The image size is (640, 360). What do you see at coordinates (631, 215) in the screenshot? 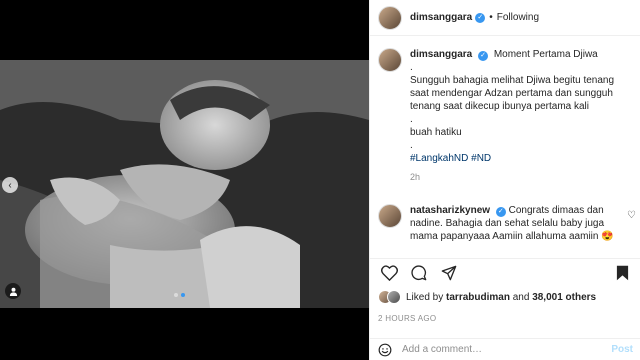
I see `comment-like-icon: ♡` at bounding box center [631, 215].